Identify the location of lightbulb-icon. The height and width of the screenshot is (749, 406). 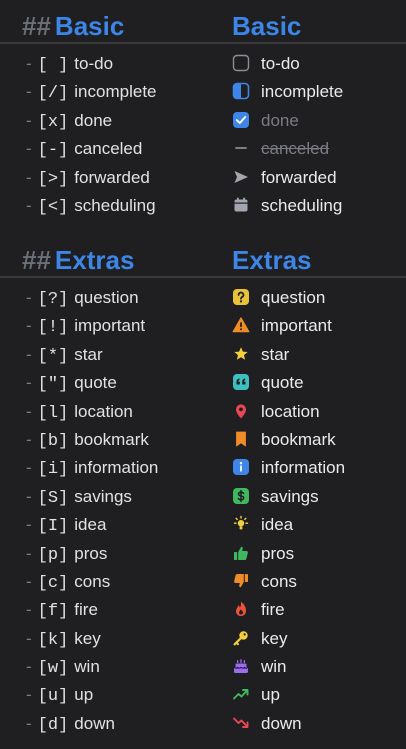
(241, 524).